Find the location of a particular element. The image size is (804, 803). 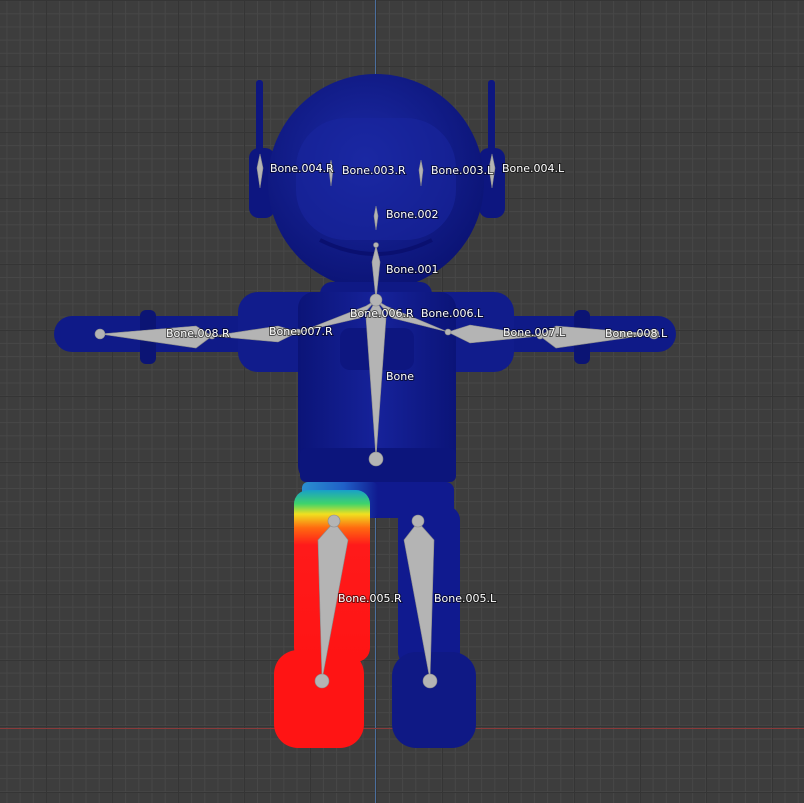

label-bone-005-l: Bone.005.L is located at coordinates (465, 598).